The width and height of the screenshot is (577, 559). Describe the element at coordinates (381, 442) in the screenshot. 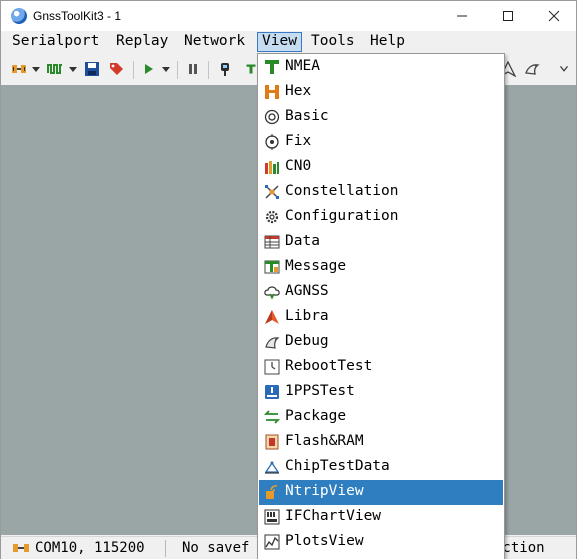

I see `view-menu-item-flash-ram: Flash&RAM` at that location.